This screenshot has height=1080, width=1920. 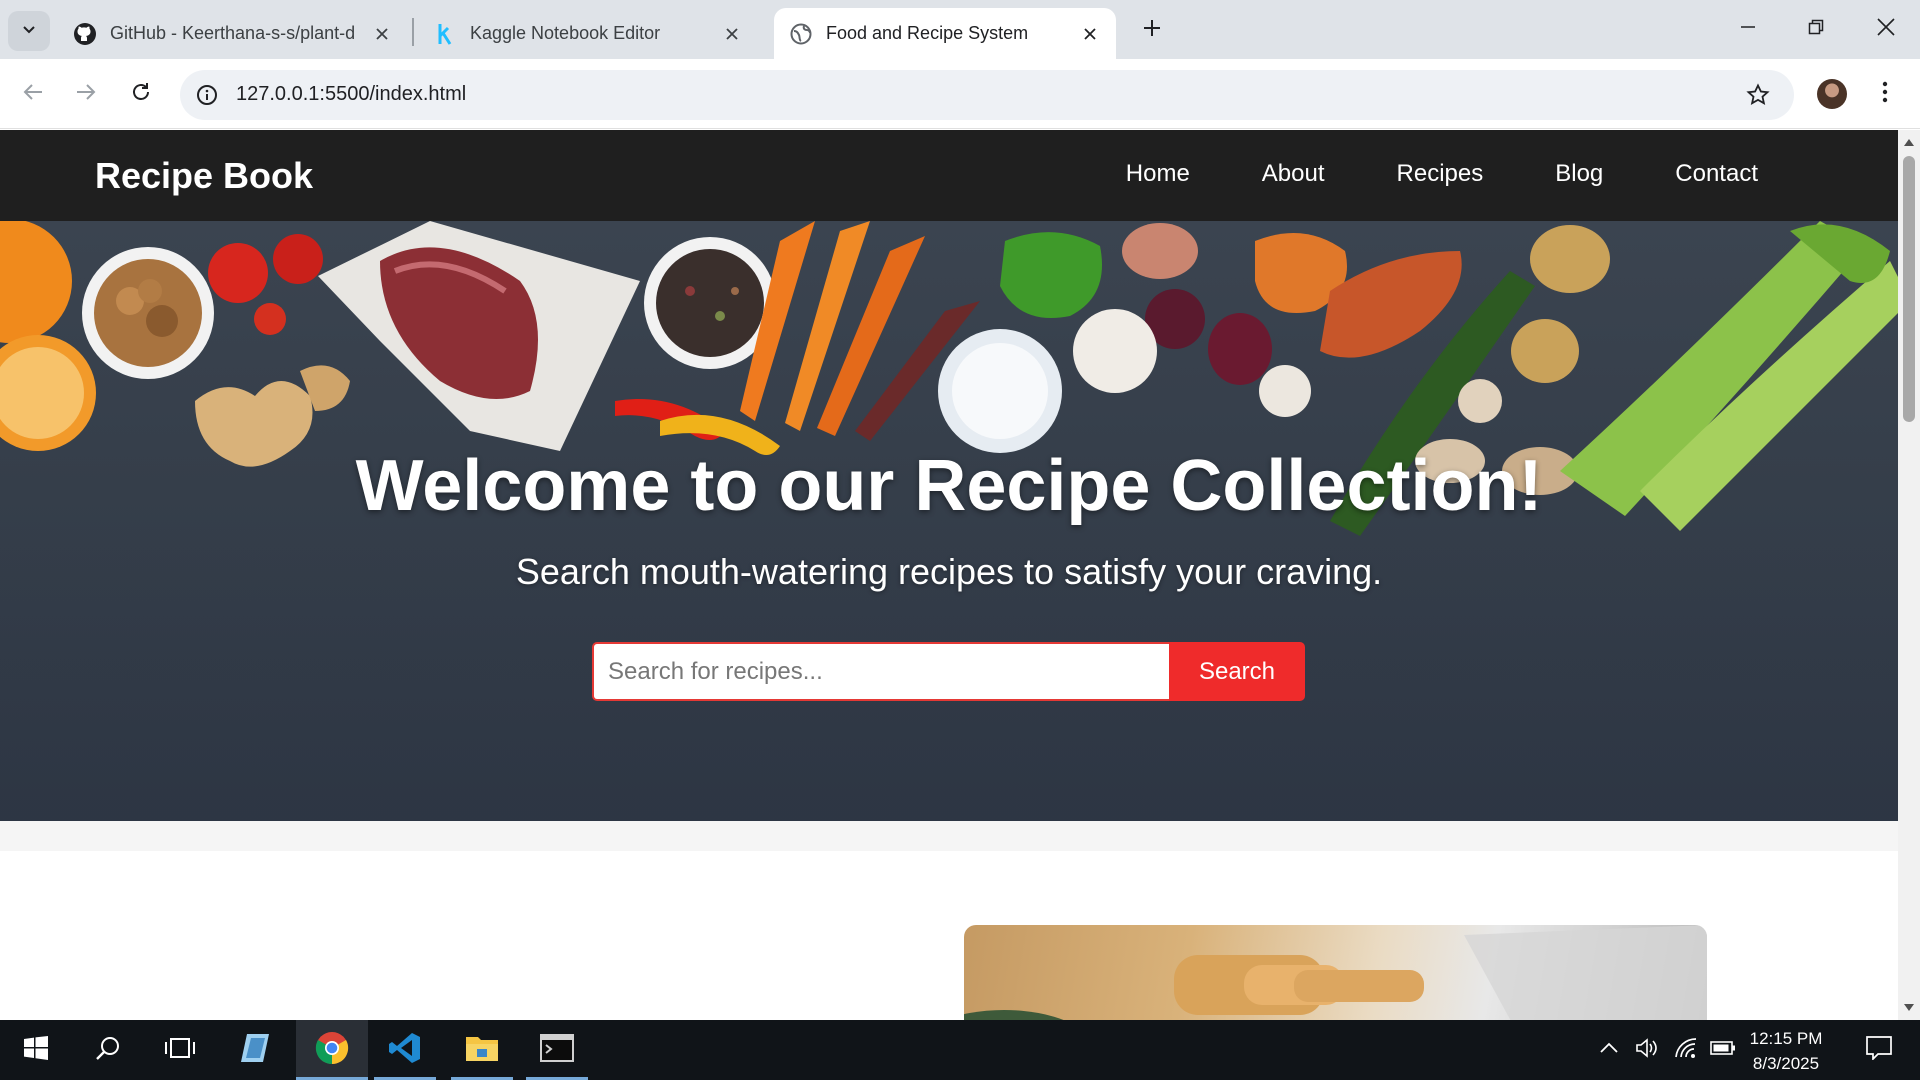 I want to click on taskbar-file-explorer, so click(x=482, y=1050).